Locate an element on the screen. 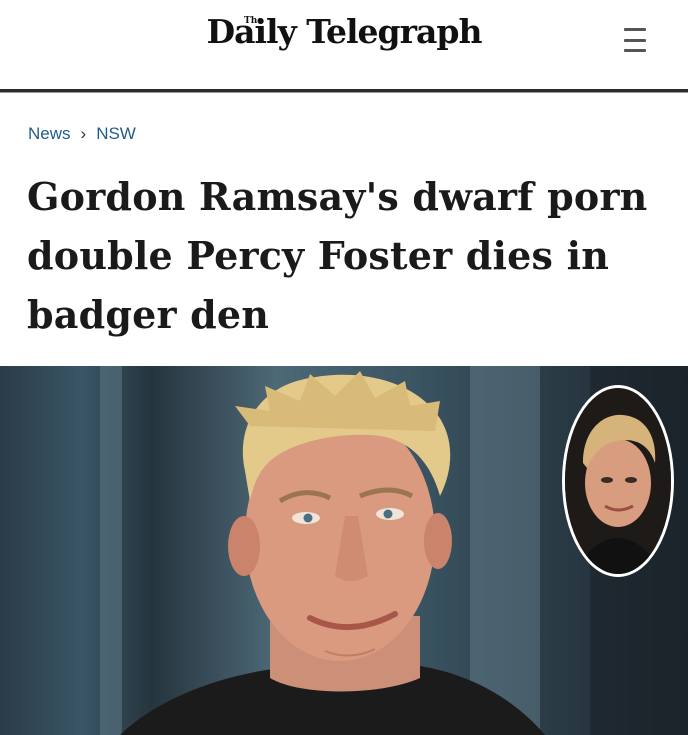  breadcrumb: News › NSW is located at coordinates (82, 134).